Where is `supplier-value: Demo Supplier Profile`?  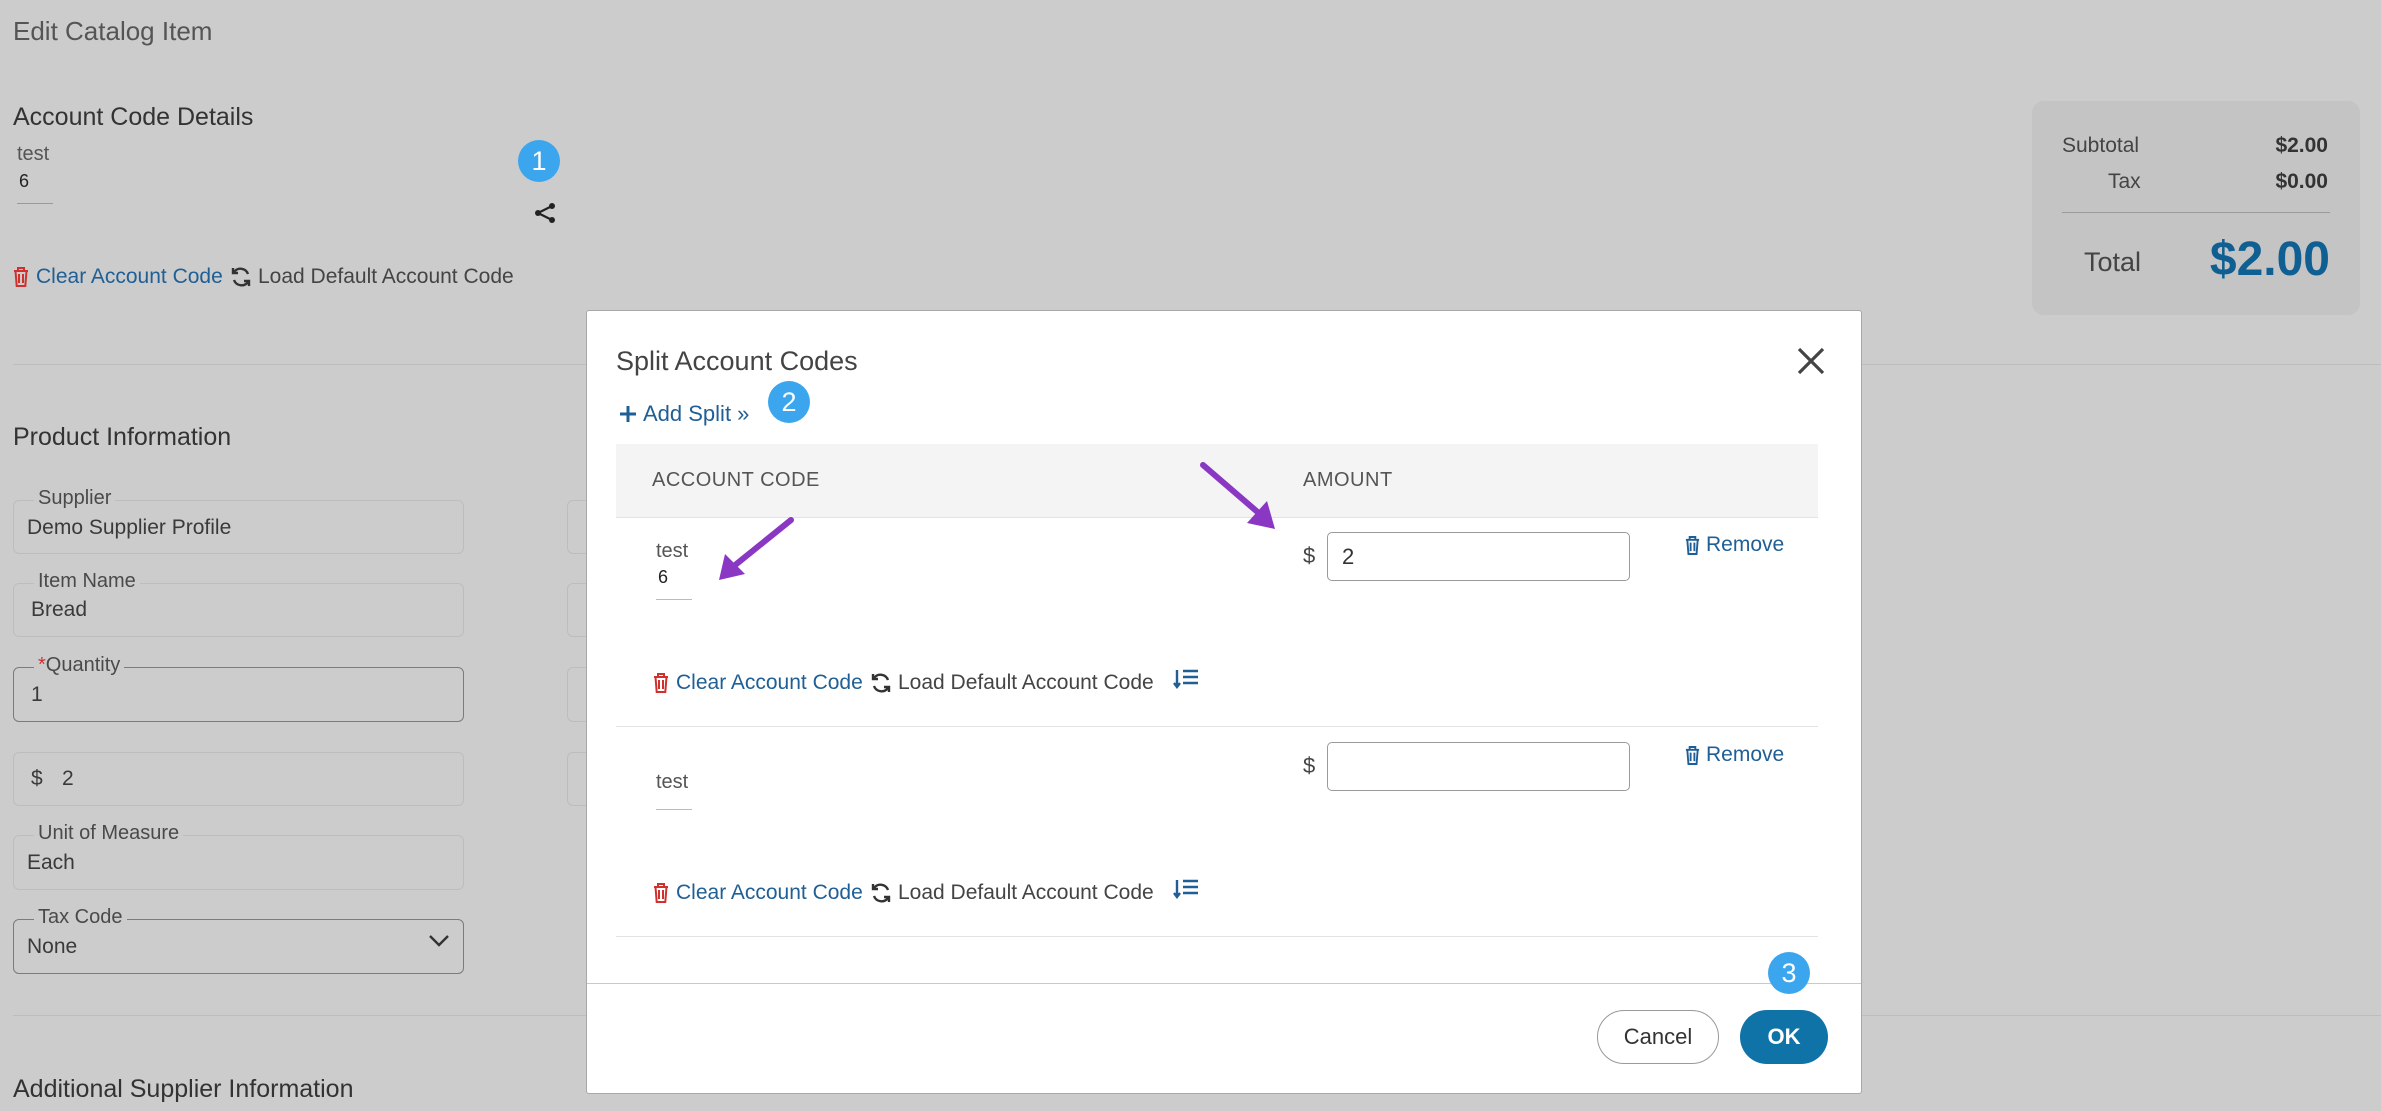
supplier-value: Demo Supplier Profile is located at coordinates (129, 527).